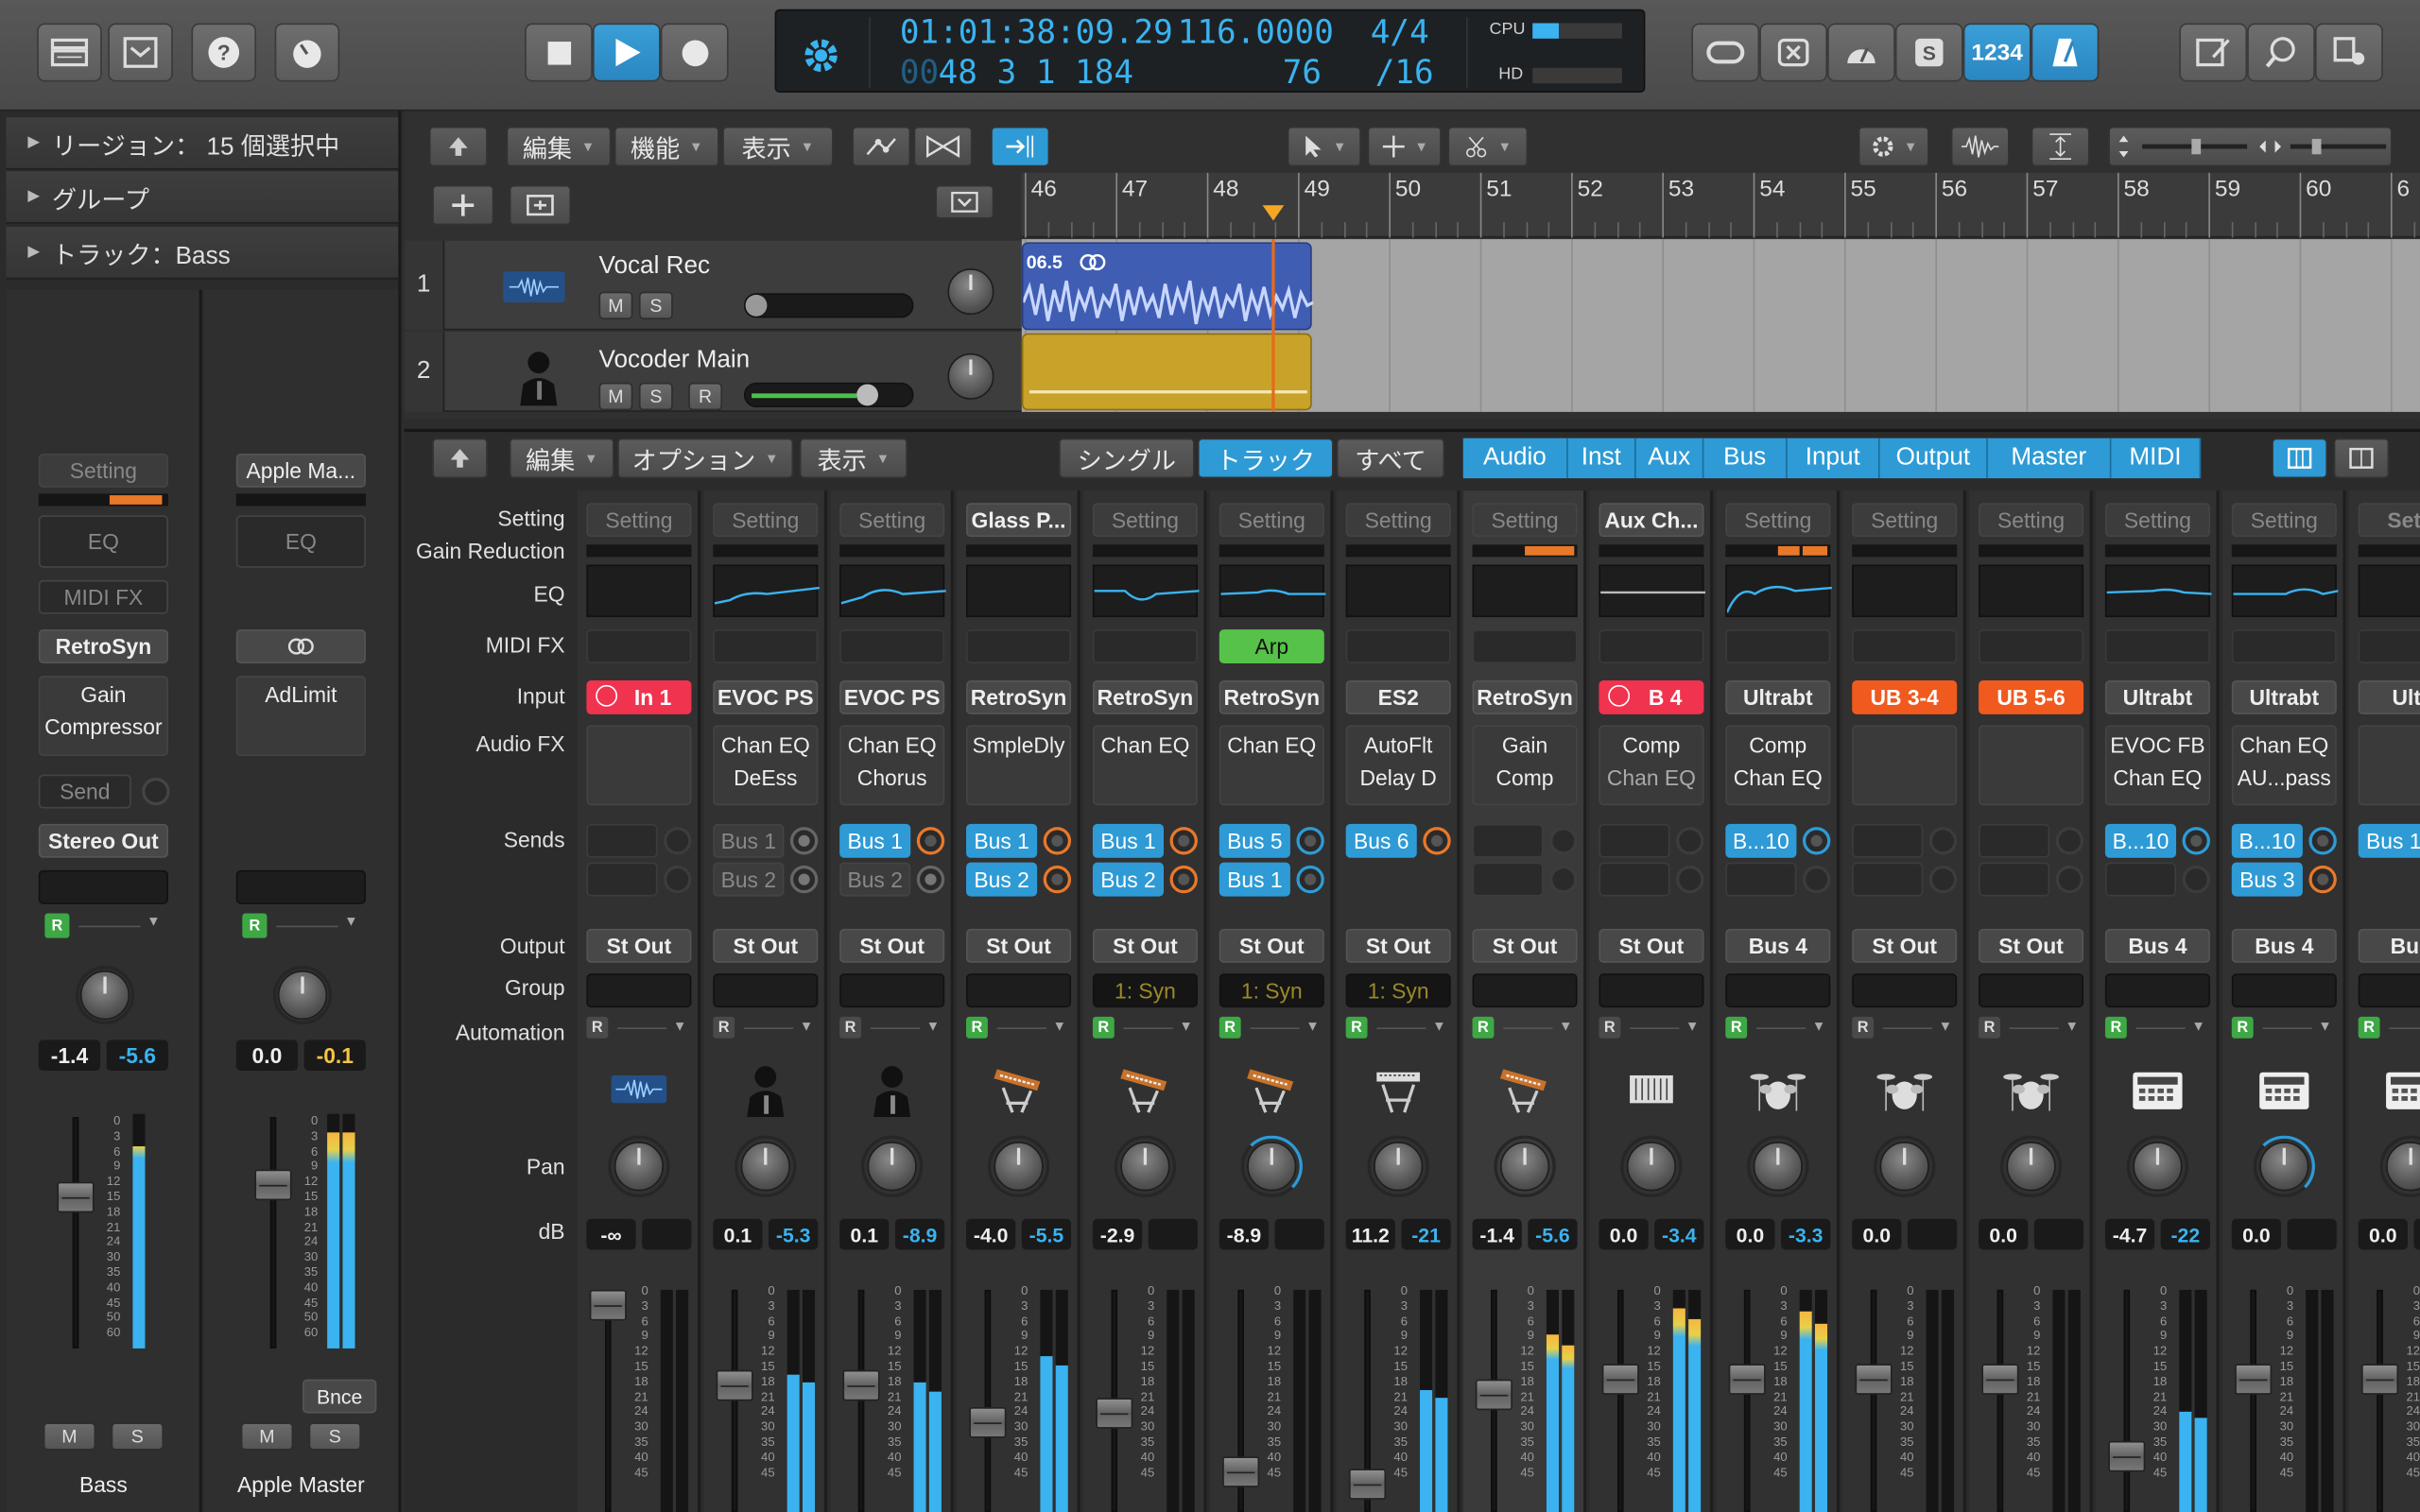 Image resolution: width=2420 pixels, height=1512 pixels. What do you see at coordinates (103, 840) in the screenshot?
I see `output-slot: Stereo Out` at bounding box center [103, 840].